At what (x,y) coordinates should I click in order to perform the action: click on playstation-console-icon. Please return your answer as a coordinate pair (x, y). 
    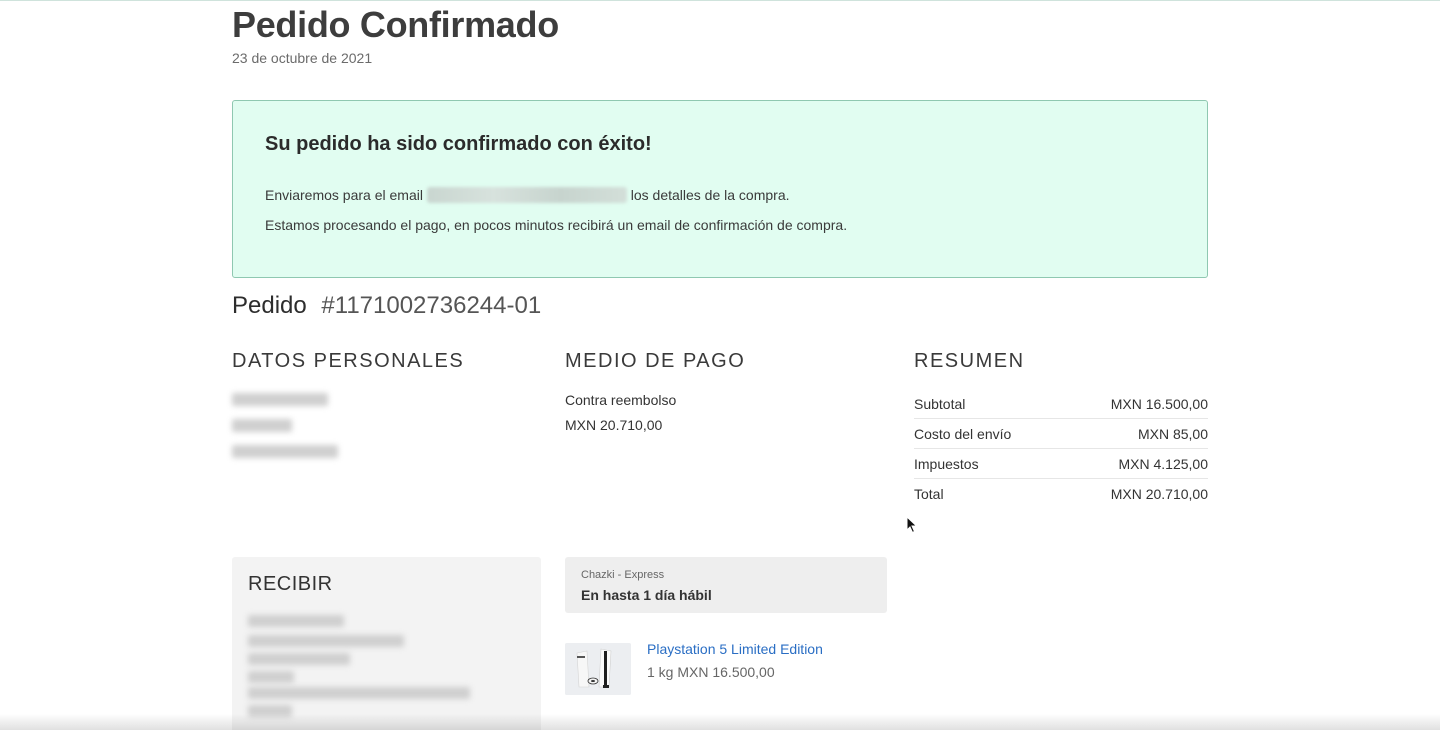
    Looking at the image, I should click on (598, 669).